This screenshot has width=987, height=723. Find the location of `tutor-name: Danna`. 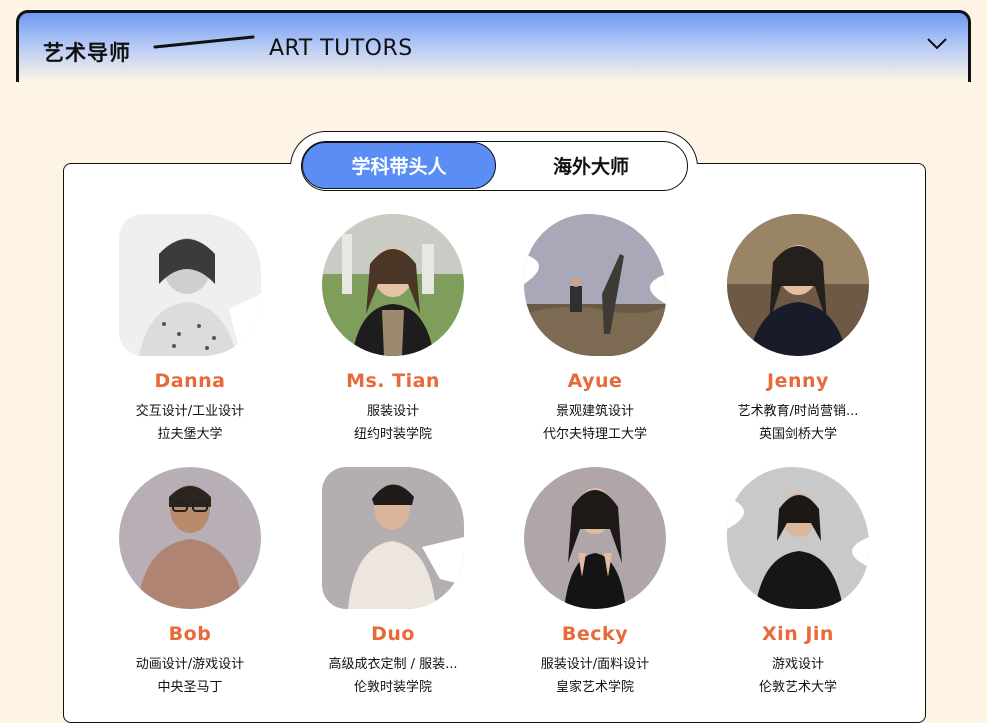

tutor-name: Danna is located at coordinates (190, 381).